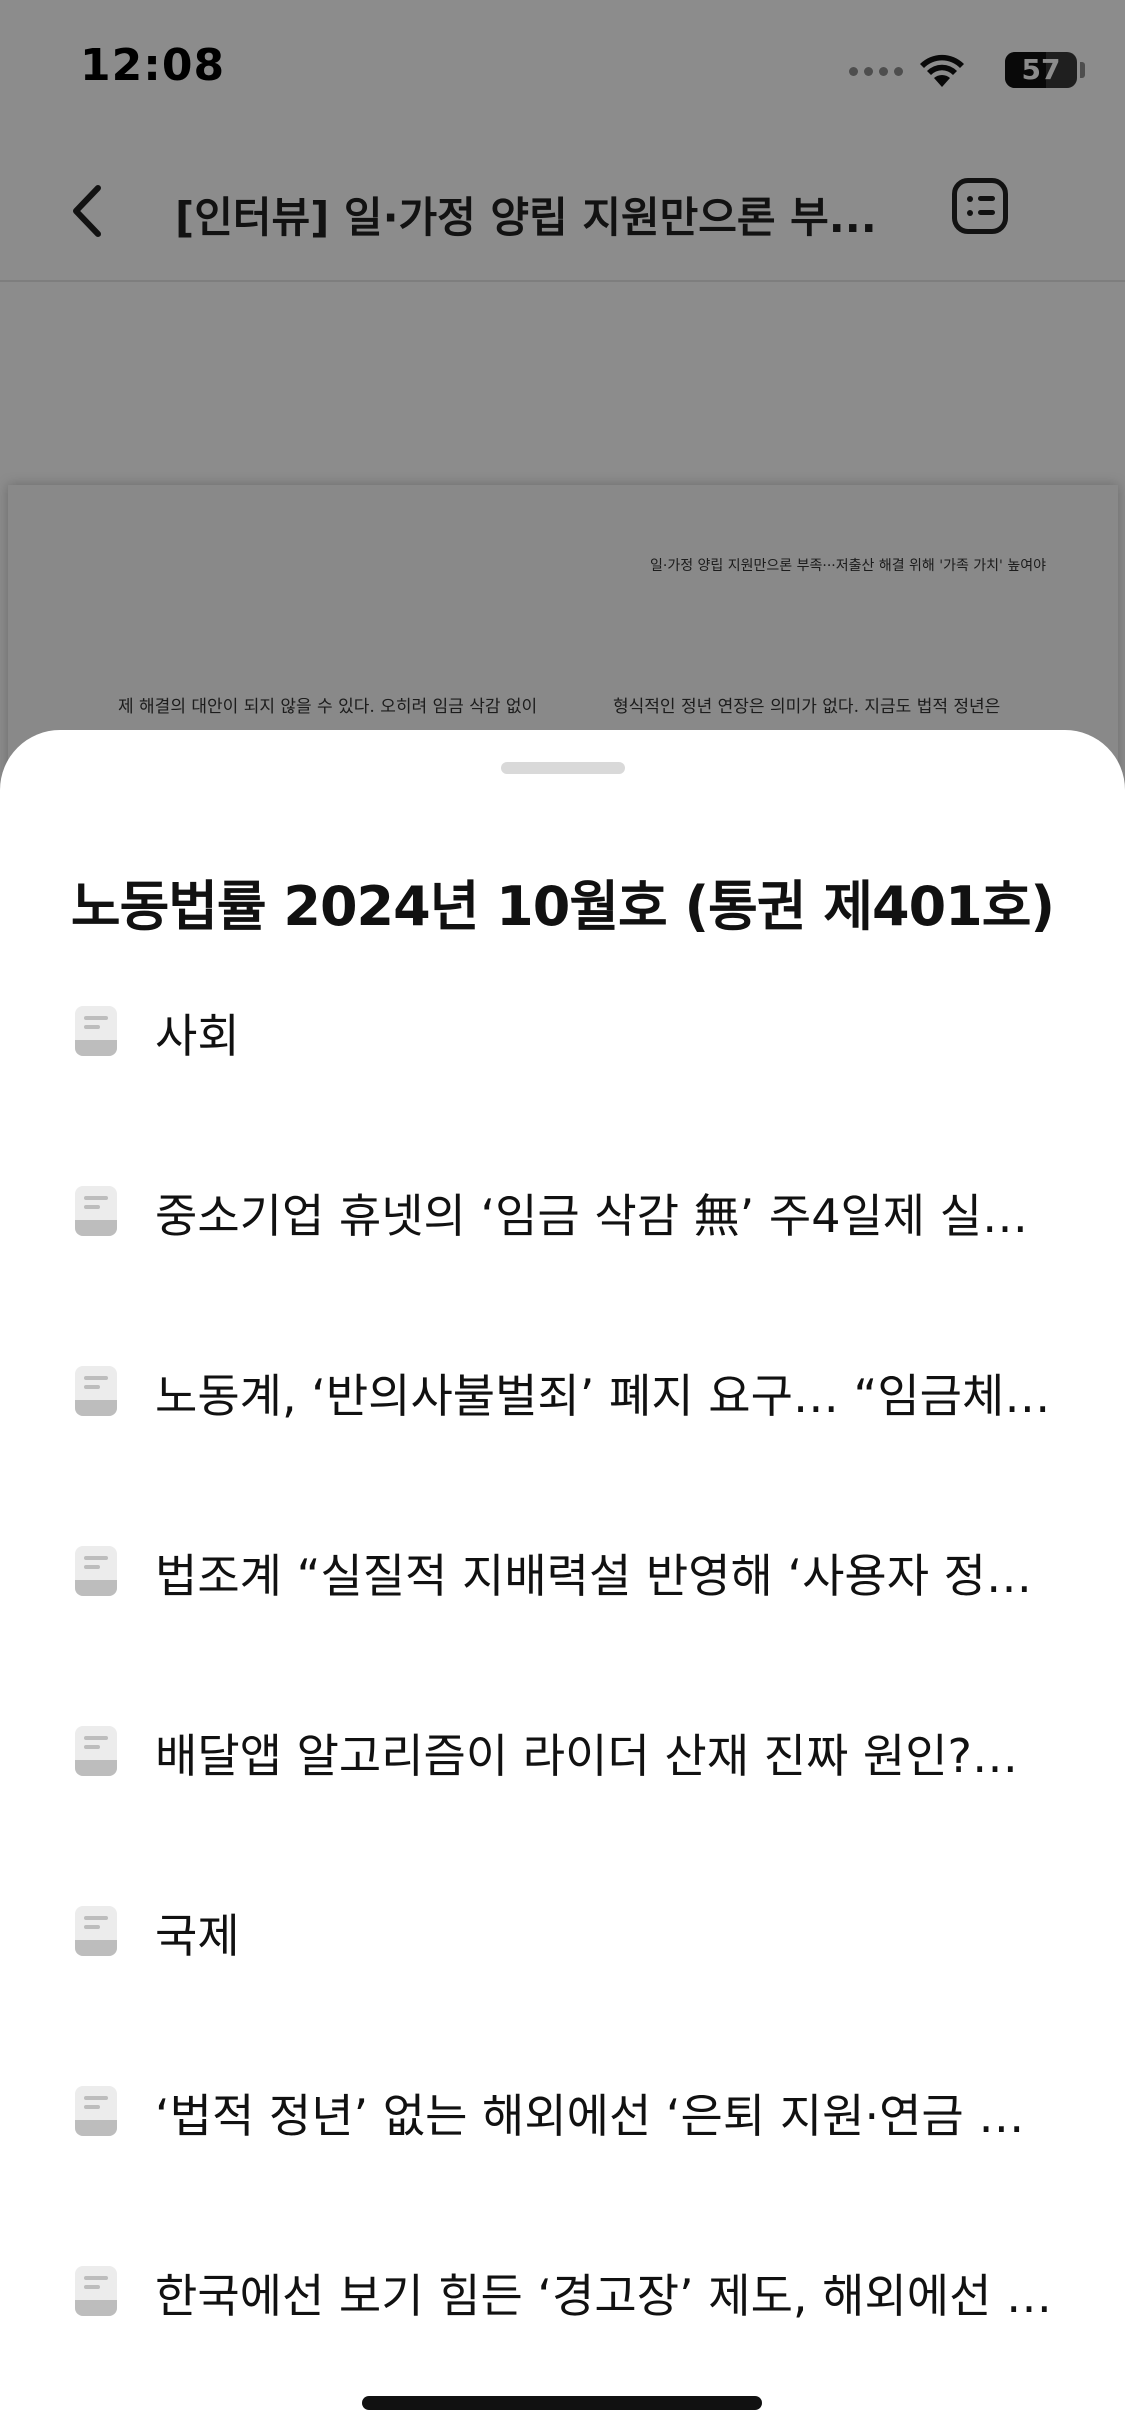 The height and width of the screenshot is (2436, 1125). Describe the element at coordinates (562, 2403) in the screenshot. I see `home-indicator` at that location.